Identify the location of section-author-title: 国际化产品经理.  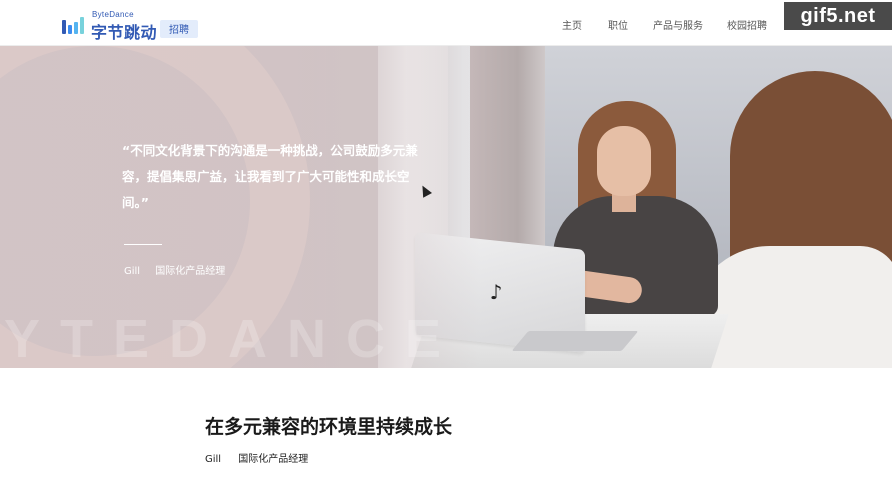
(273, 459).